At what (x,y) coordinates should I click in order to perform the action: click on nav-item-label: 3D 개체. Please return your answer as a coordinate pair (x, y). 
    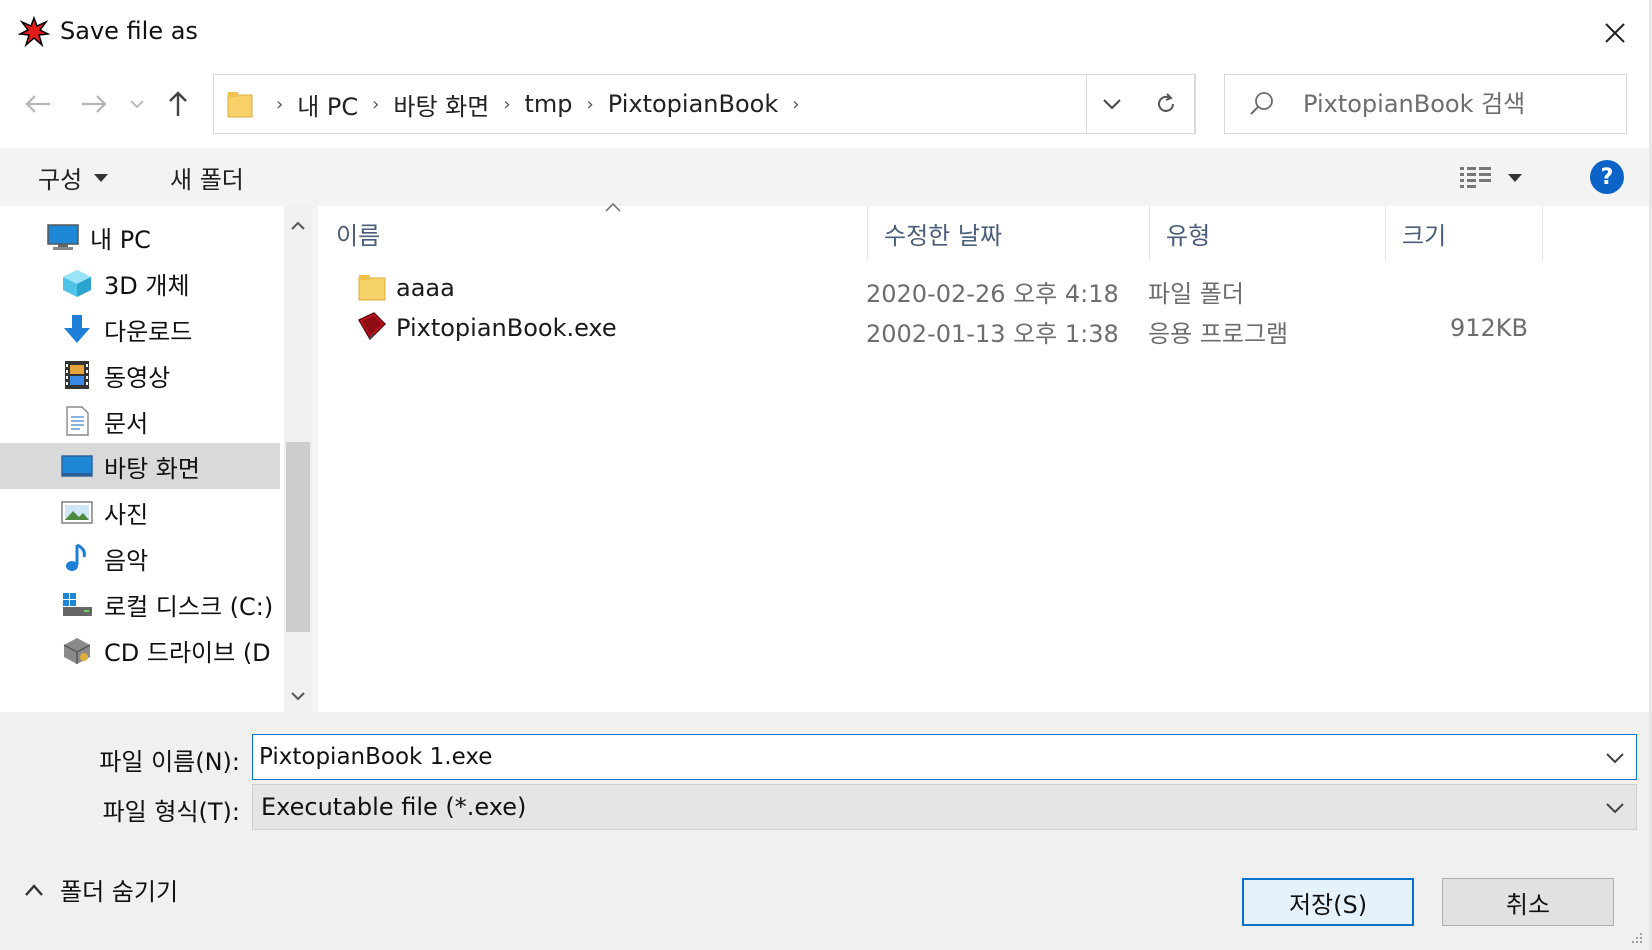
    Looking at the image, I should click on (147, 285).